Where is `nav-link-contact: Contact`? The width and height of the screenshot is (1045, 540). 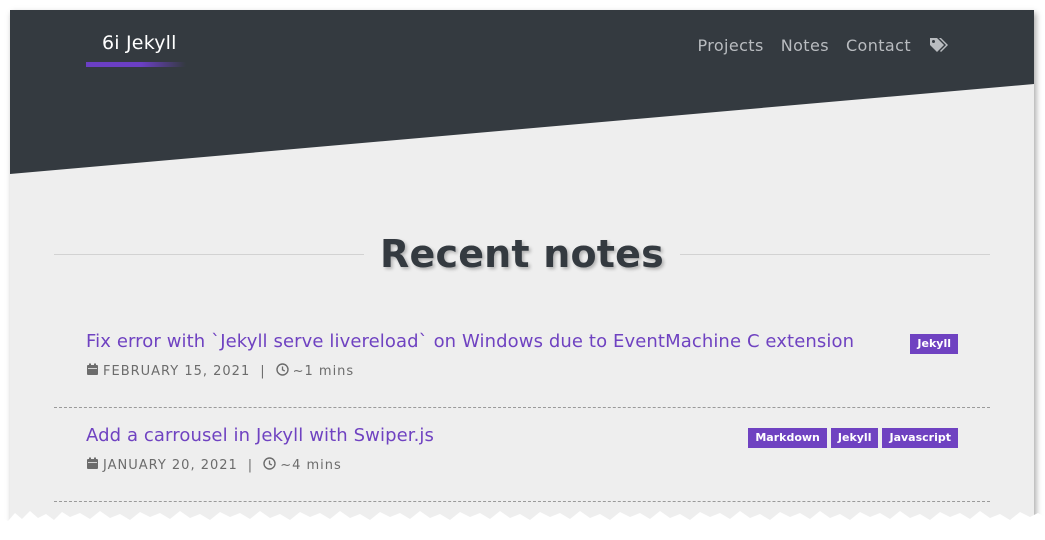
nav-link-contact: Contact is located at coordinates (878, 45).